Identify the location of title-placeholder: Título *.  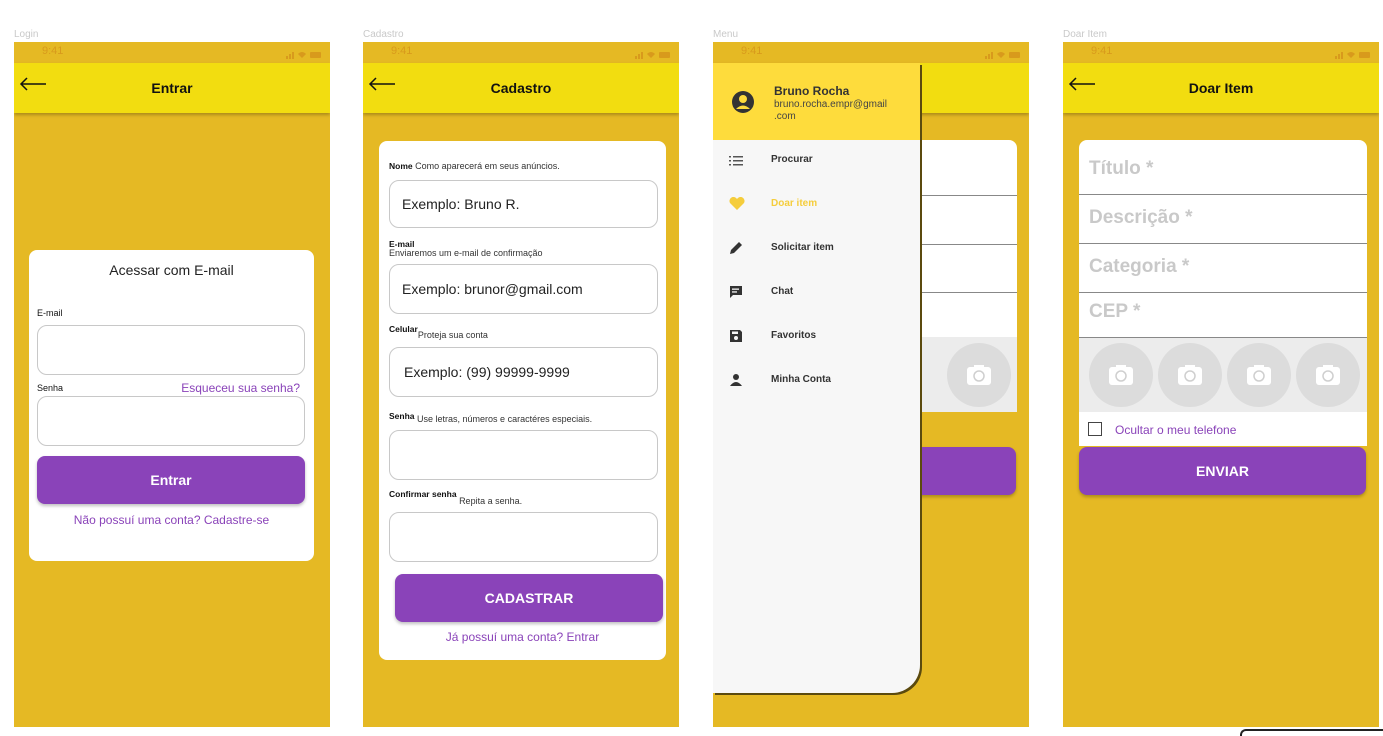
(1121, 168).